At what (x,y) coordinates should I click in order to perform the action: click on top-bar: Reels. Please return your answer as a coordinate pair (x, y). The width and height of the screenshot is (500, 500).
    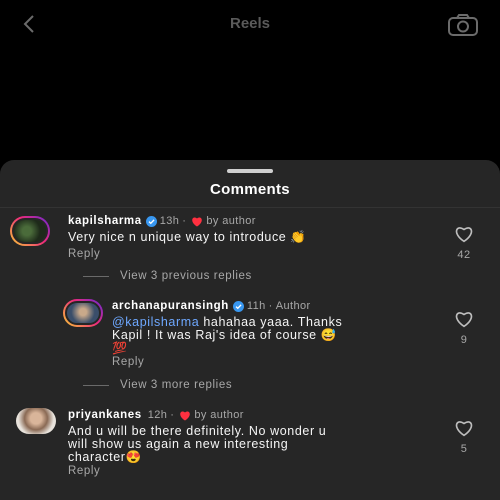
    Looking at the image, I should click on (250, 25).